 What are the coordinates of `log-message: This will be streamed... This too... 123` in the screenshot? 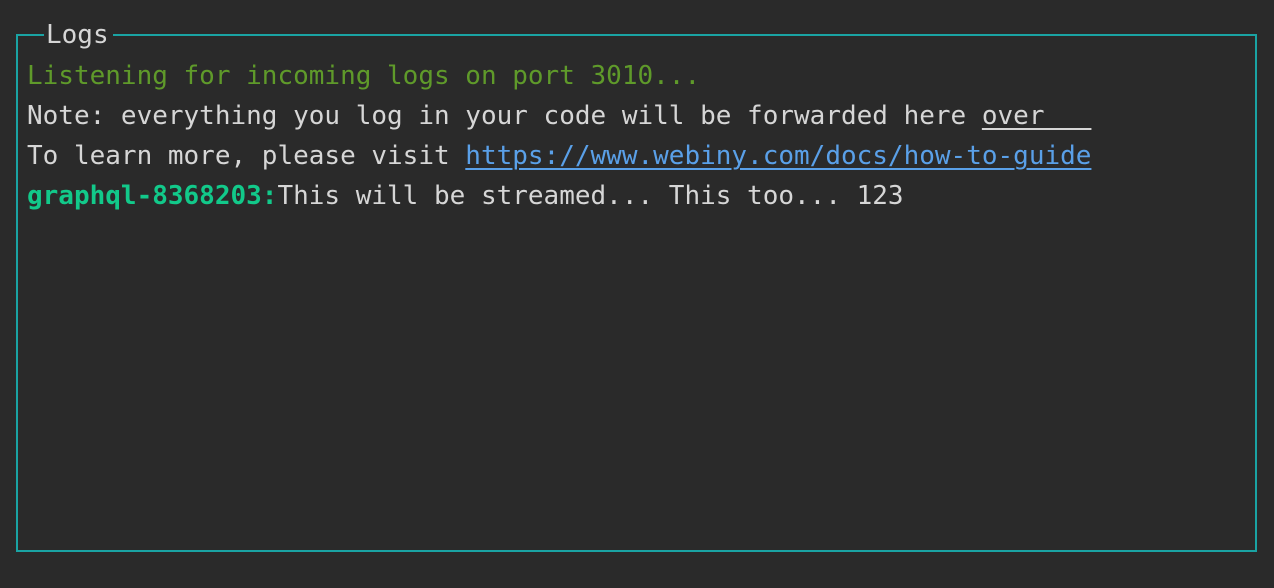 It's located at (590, 196).